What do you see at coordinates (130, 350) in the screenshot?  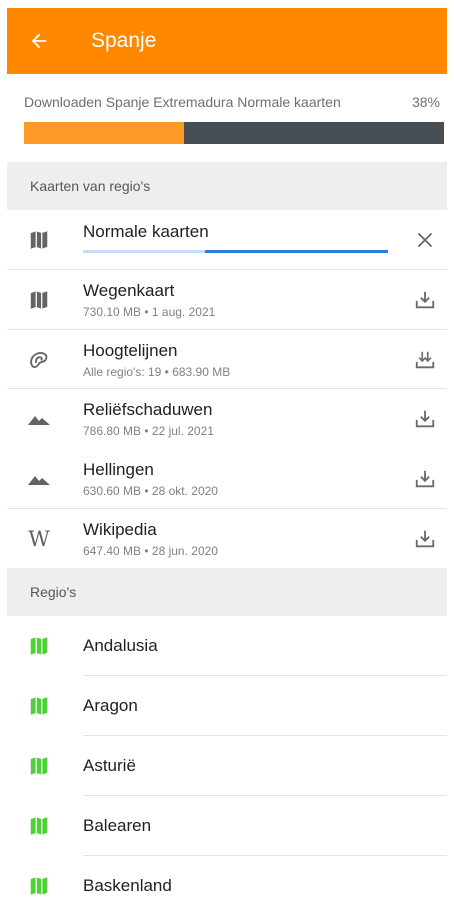 I see `map-row-title: Hoogtelijnen` at bounding box center [130, 350].